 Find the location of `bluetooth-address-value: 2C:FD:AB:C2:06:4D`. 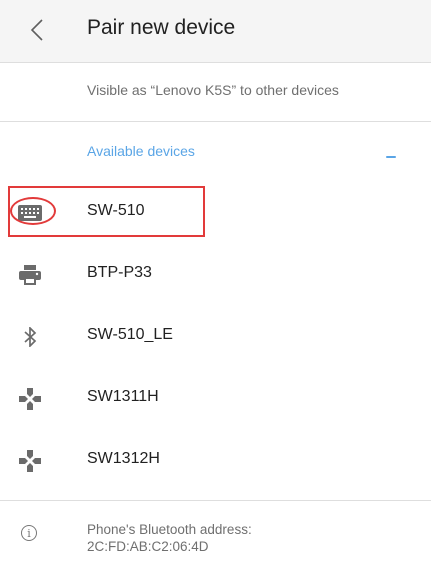

bluetooth-address-value: 2C:FD:AB:C2:06:4D is located at coordinates (148, 546).